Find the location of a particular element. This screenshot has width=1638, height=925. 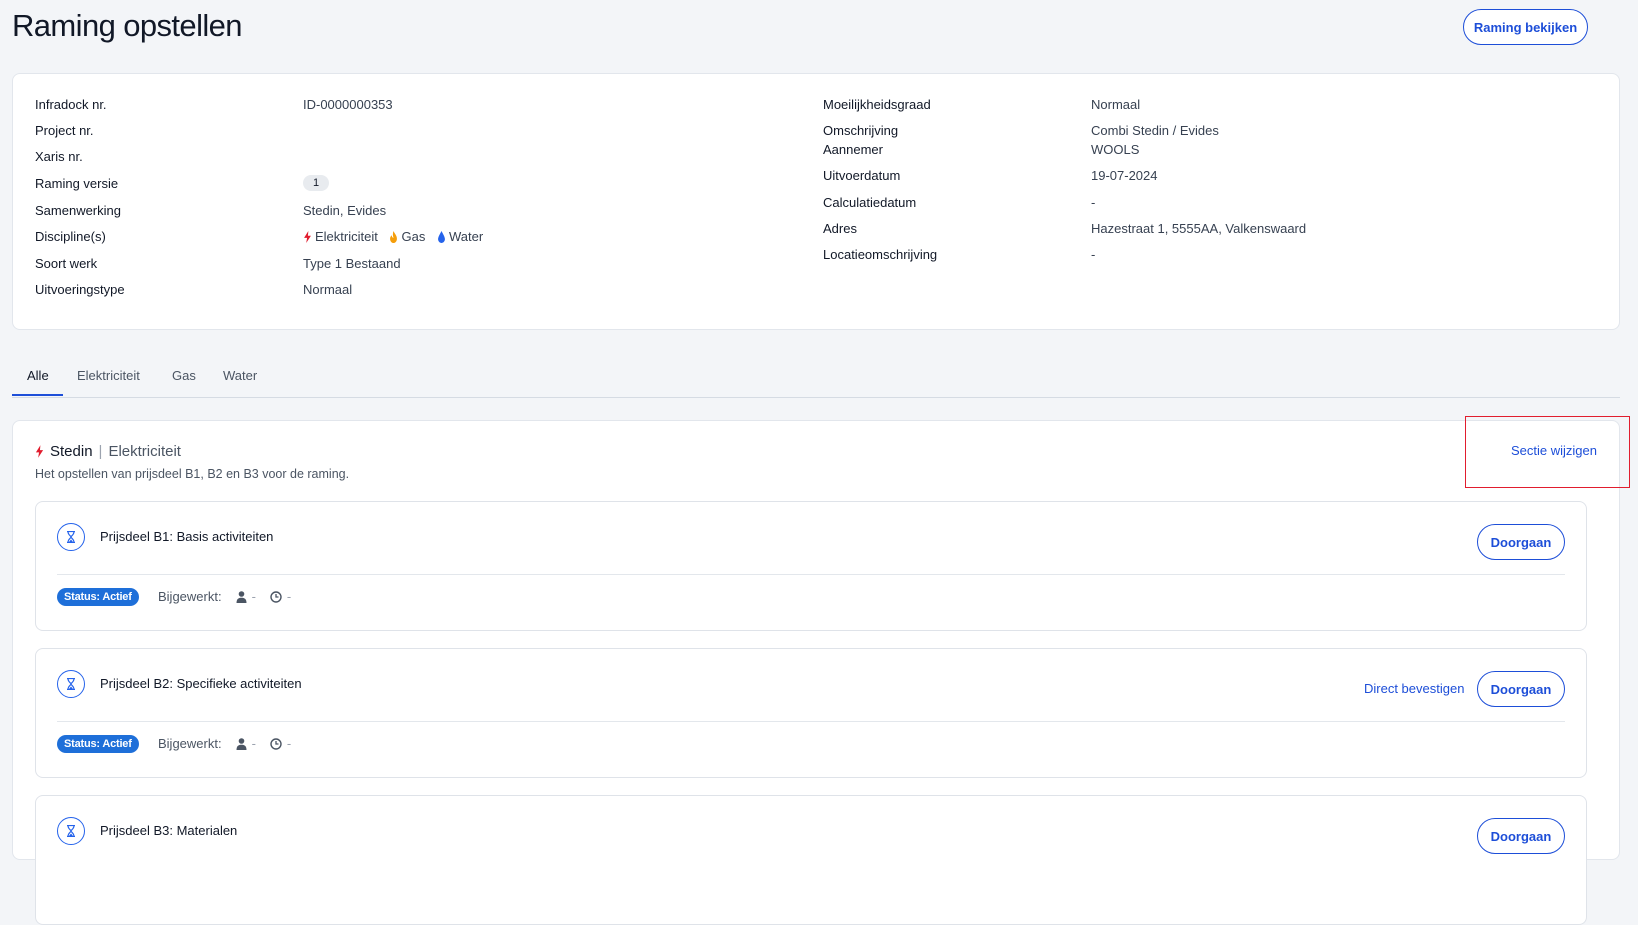

droplet-icon is located at coordinates (441, 236).